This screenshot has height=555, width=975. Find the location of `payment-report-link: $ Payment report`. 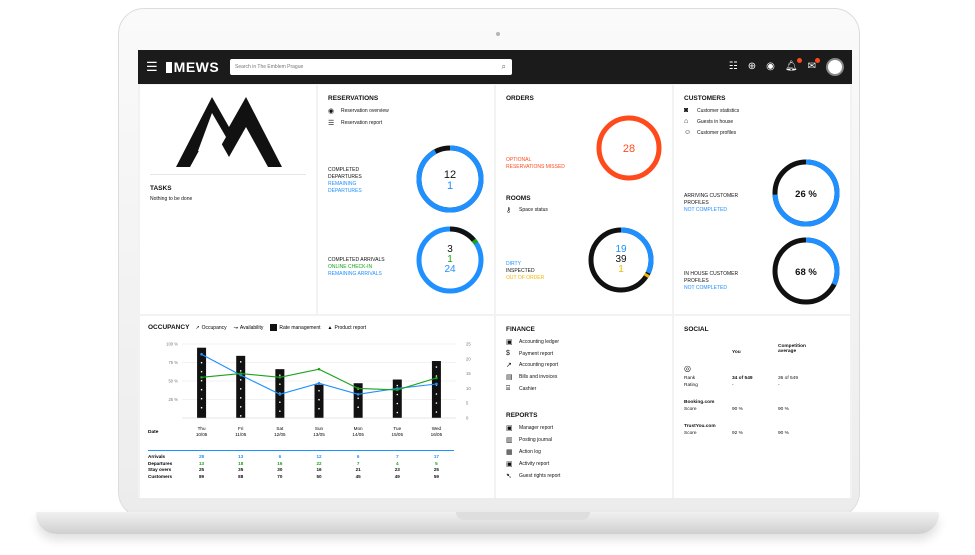

payment-report-link: $ Payment report is located at coordinates (532, 353).